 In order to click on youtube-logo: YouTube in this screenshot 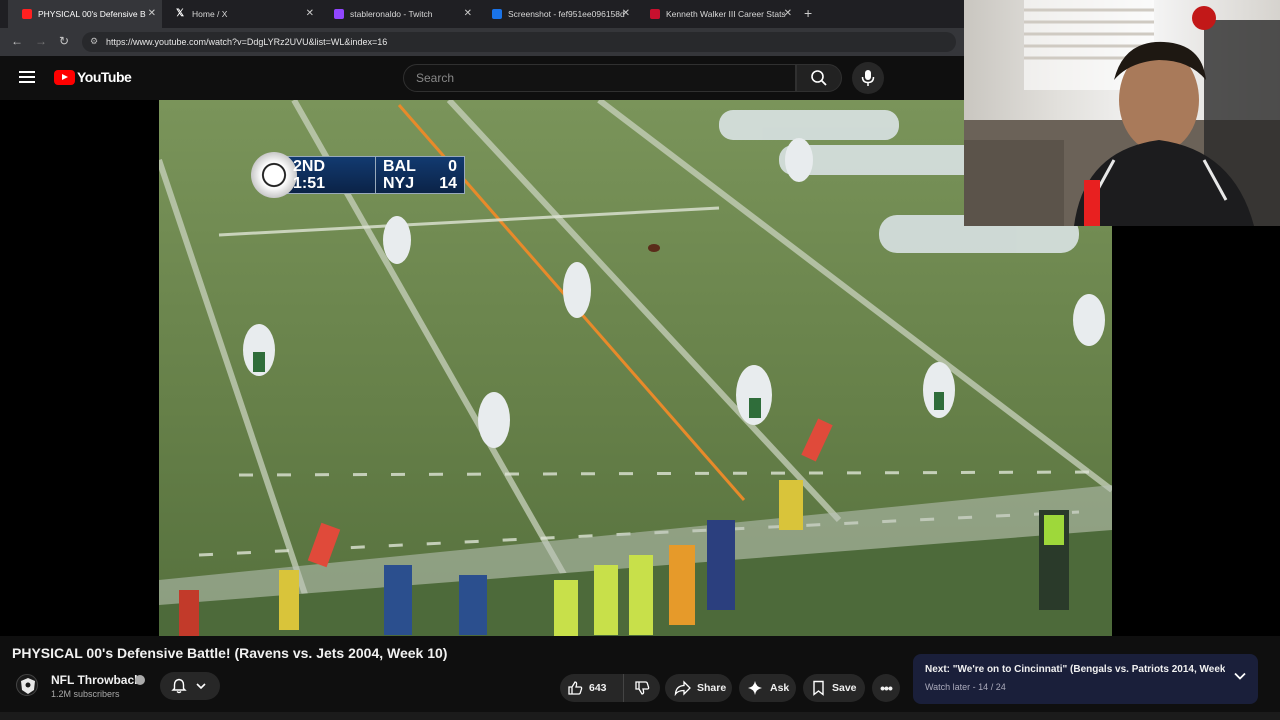, I will do `click(93, 77)`.